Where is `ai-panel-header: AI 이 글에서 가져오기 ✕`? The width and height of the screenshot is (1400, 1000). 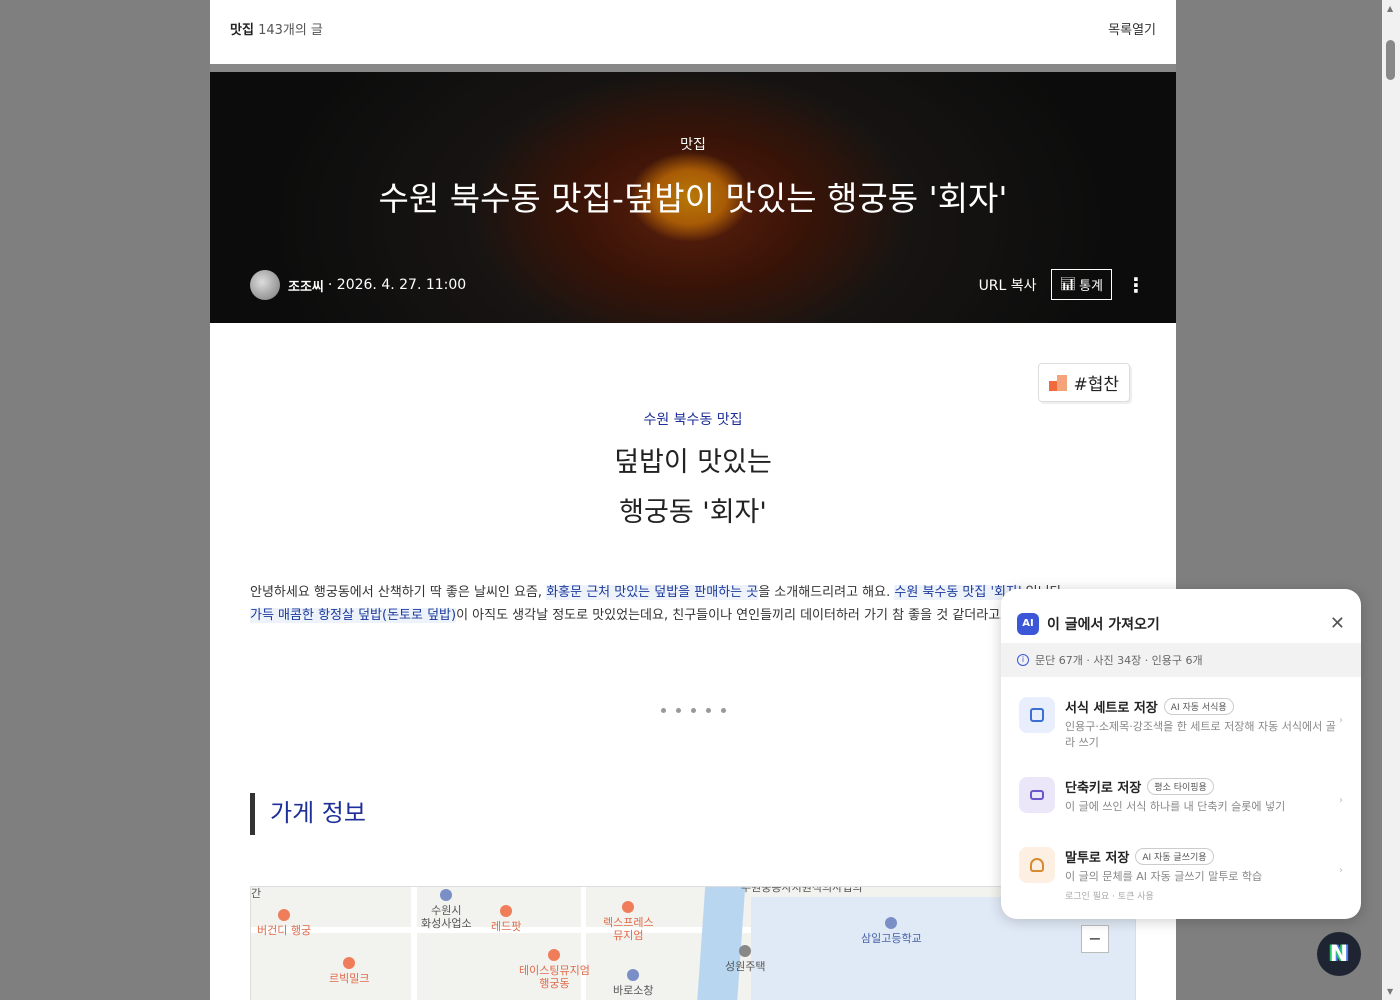 ai-panel-header: AI 이 글에서 가져오기 ✕ is located at coordinates (1181, 615).